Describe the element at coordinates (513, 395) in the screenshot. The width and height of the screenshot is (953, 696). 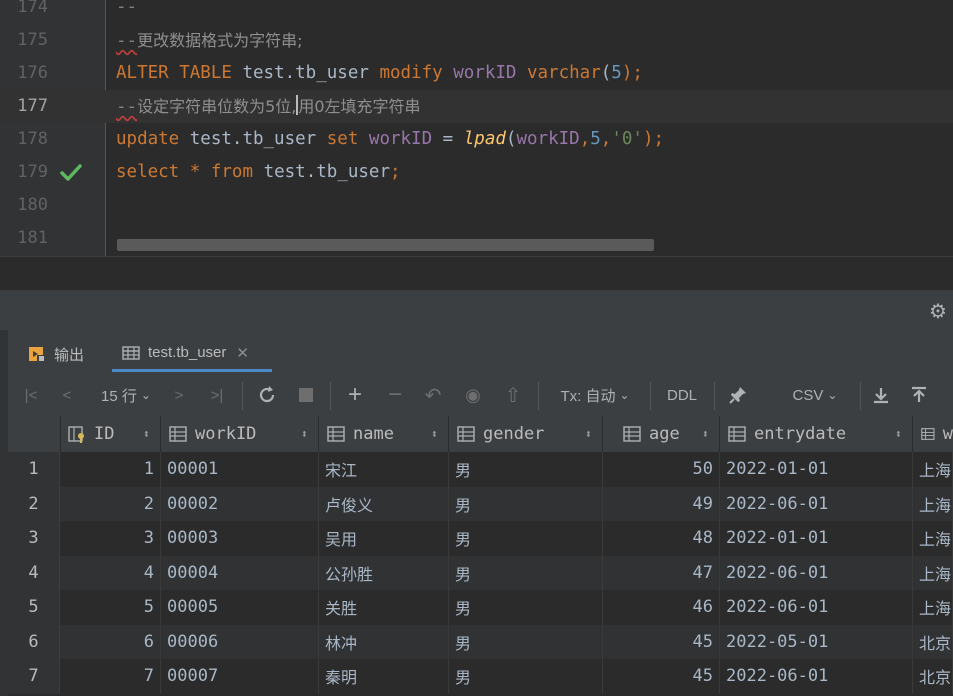
I see `submit-icon: ⇧` at that location.